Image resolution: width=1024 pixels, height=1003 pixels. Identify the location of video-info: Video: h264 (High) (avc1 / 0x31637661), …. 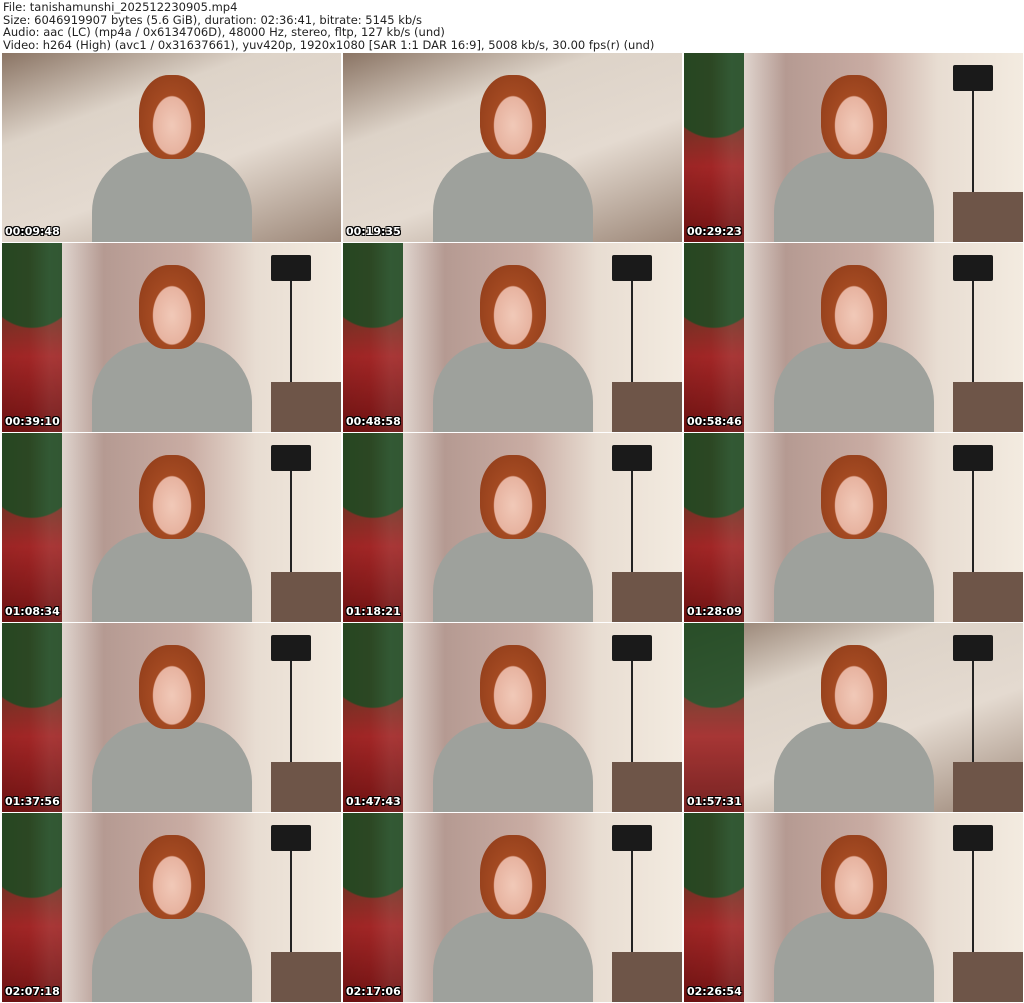
(329, 44).